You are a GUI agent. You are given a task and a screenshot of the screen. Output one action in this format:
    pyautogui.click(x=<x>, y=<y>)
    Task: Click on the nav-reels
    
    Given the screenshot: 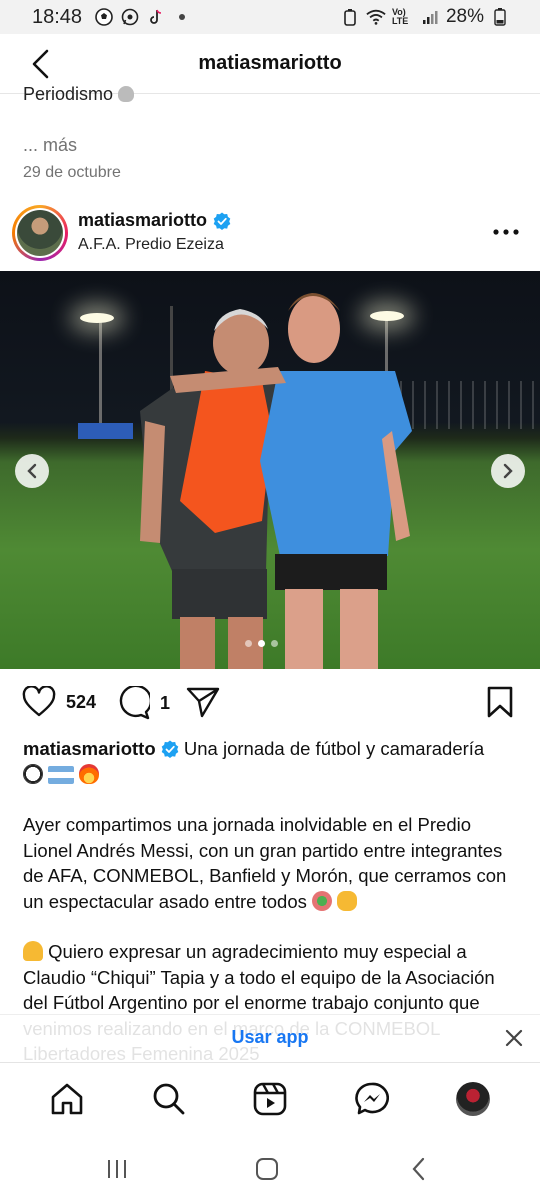 What is the action you would take?
    pyautogui.click(x=270, y=1099)
    